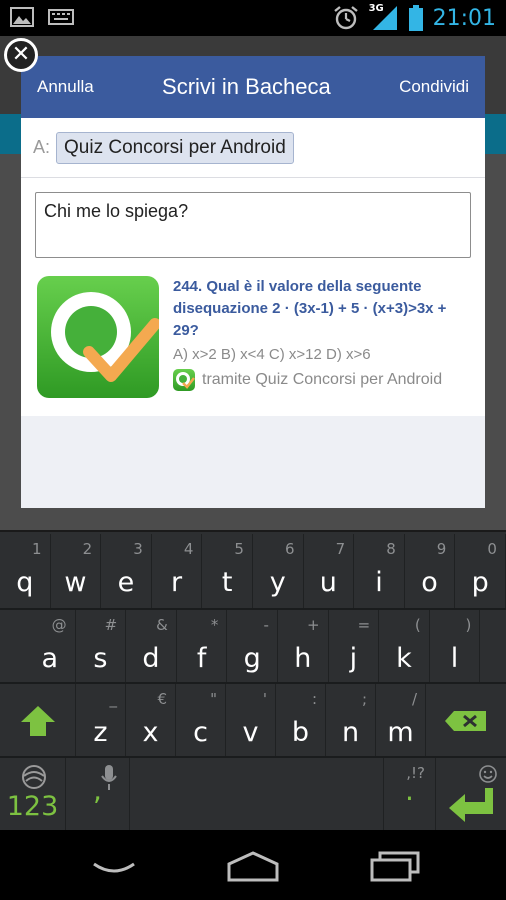 The height and width of the screenshot is (900, 506). I want to click on dialog-title: Scrivi in Bacheca, so click(246, 86).